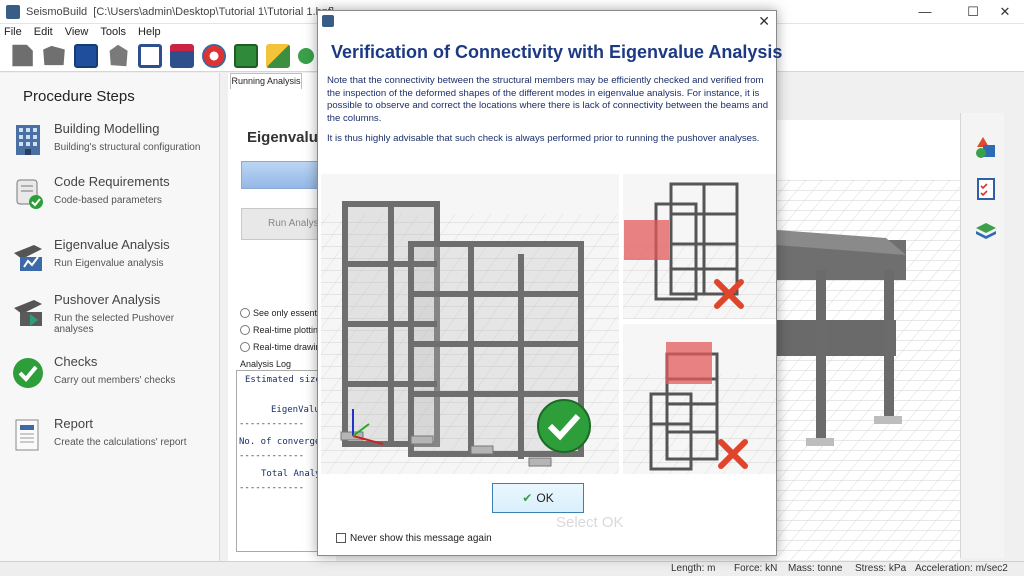 The width and height of the screenshot is (1024, 576). I want to click on ok-check-icon: ✔, so click(527, 498).